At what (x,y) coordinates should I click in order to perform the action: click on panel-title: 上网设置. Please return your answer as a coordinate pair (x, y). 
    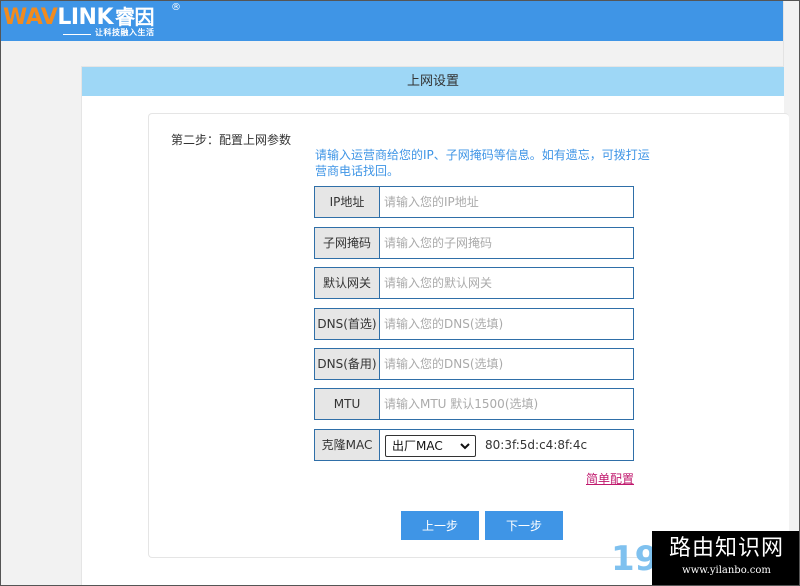
    Looking at the image, I should click on (433, 81).